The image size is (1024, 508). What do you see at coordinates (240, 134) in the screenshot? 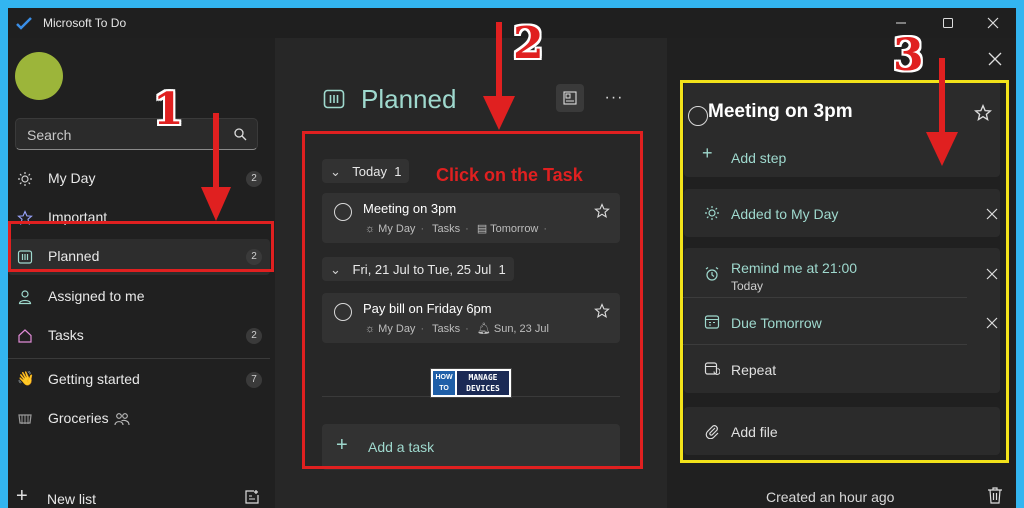
I see `search-icon` at bounding box center [240, 134].